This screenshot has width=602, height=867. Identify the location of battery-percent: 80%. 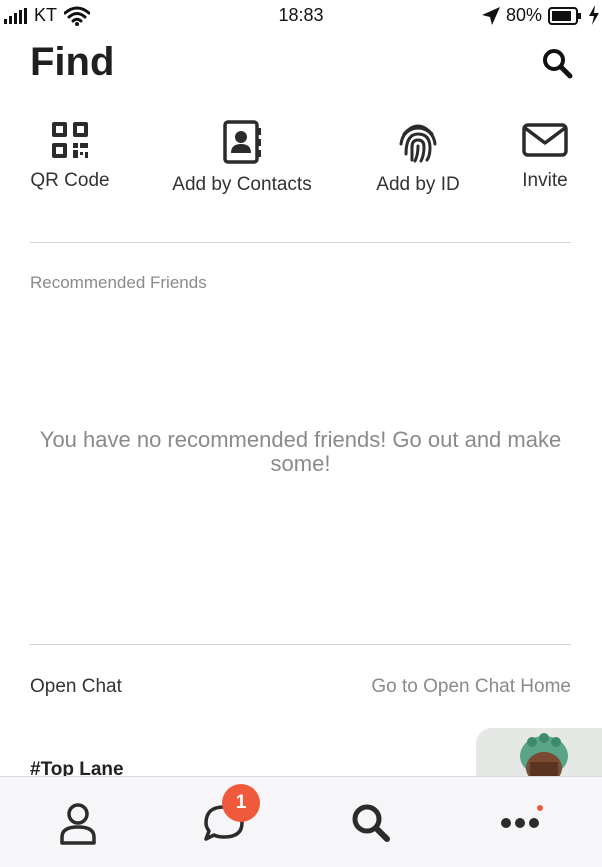
(524, 15).